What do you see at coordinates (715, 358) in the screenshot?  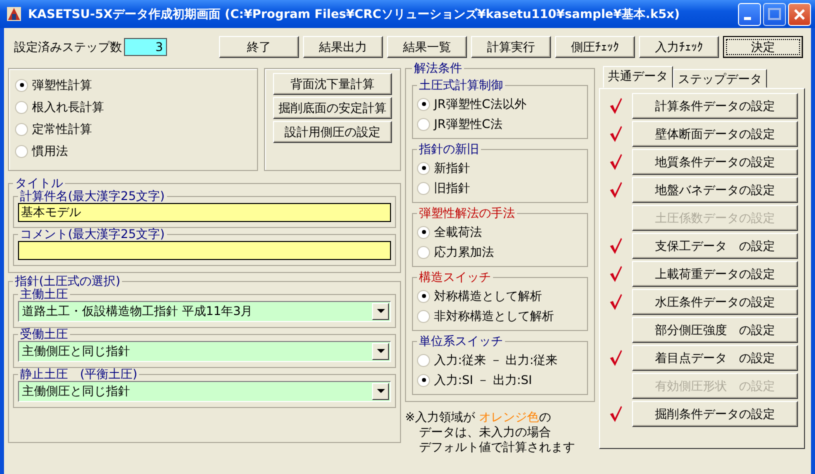 I see `data-settings-button: 着目点データ の設定` at bounding box center [715, 358].